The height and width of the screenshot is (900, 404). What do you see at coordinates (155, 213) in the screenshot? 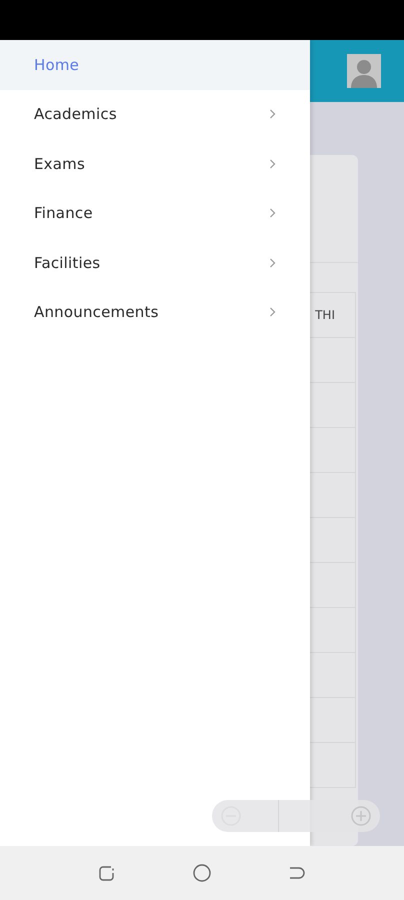
I see `menu-item: Finance` at bounding box center [155, 213].